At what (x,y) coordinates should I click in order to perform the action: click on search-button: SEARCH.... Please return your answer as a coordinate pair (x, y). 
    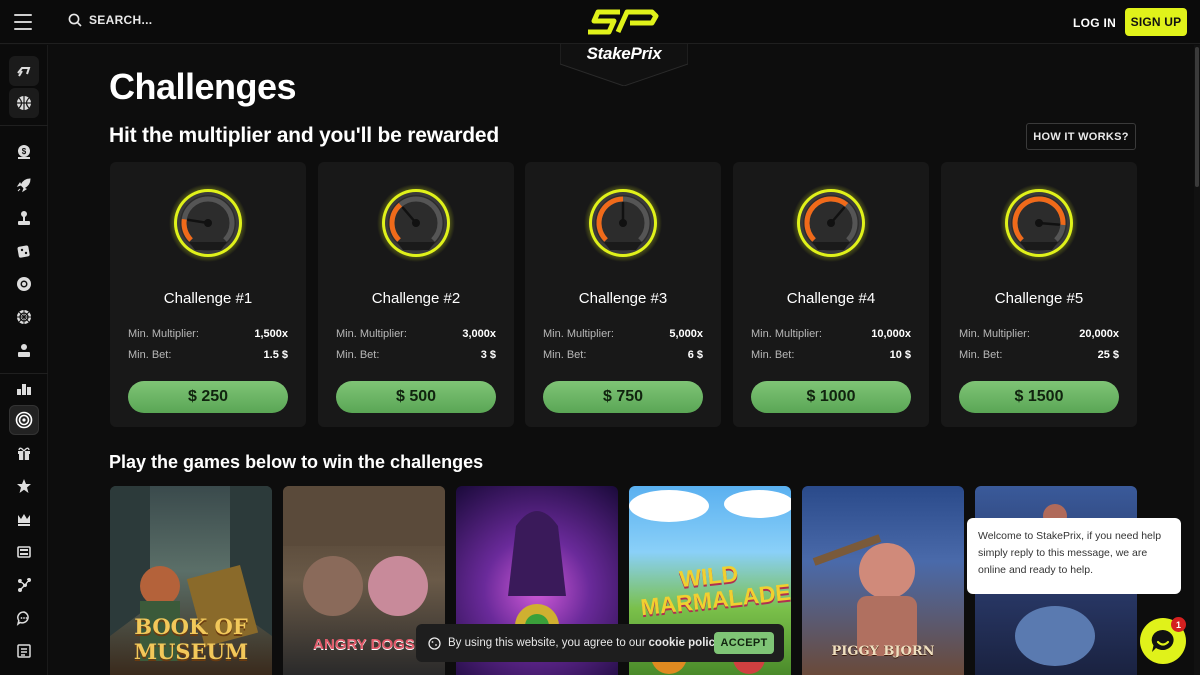
    Looking at the image, I should click on (110, 20).